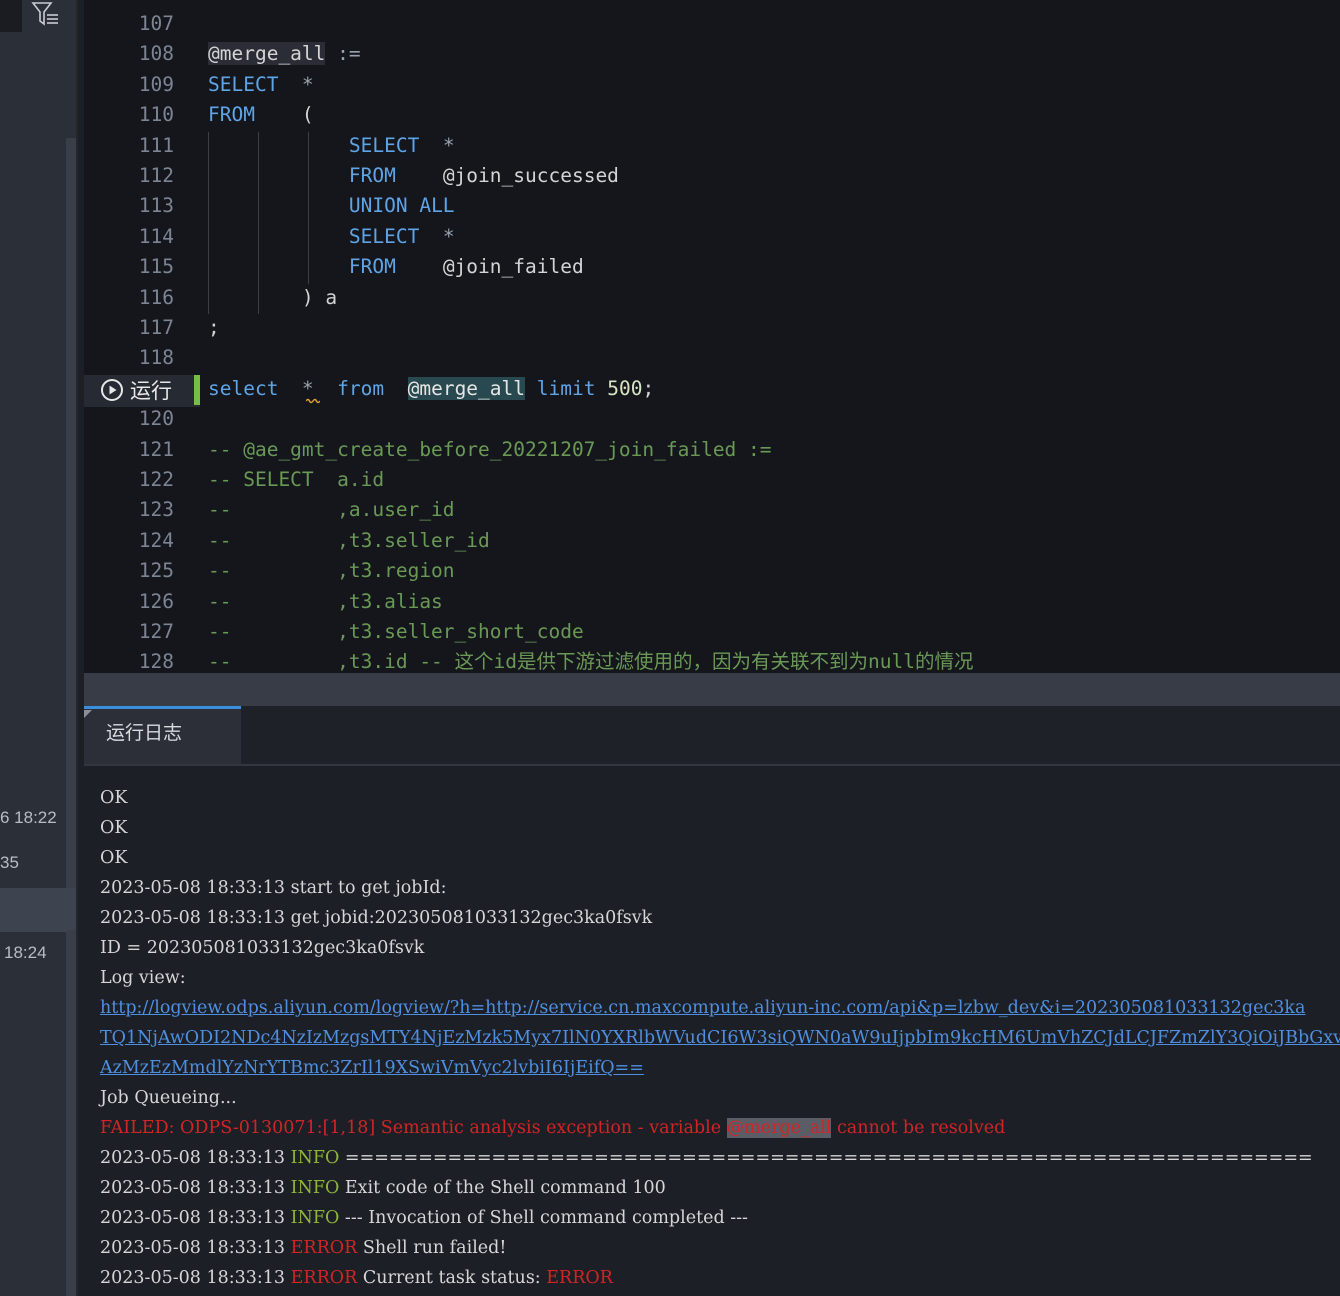 The image size is (1340, 1296). Describe the element at coordinates (712, 115) in the screenshot. I see `code-line: 110 FROM (` at that location.